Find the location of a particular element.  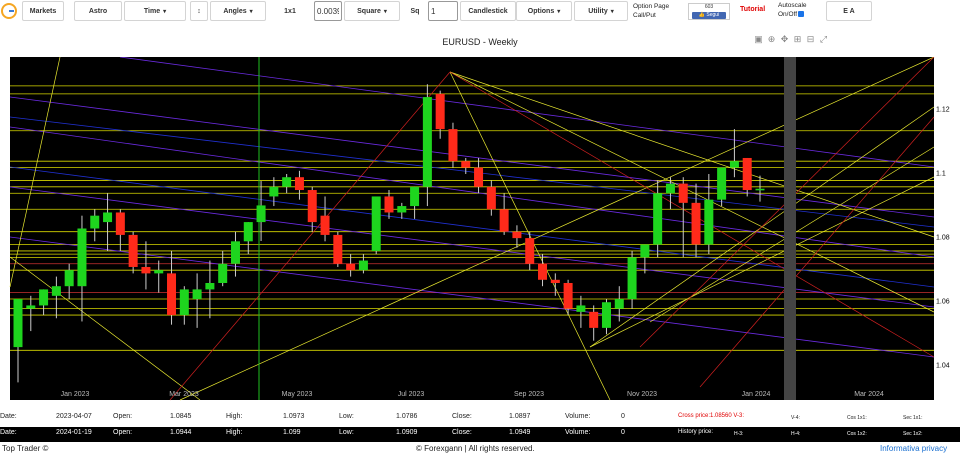

sec-label: Sec 1x2: is located at coordinates (913, 434).